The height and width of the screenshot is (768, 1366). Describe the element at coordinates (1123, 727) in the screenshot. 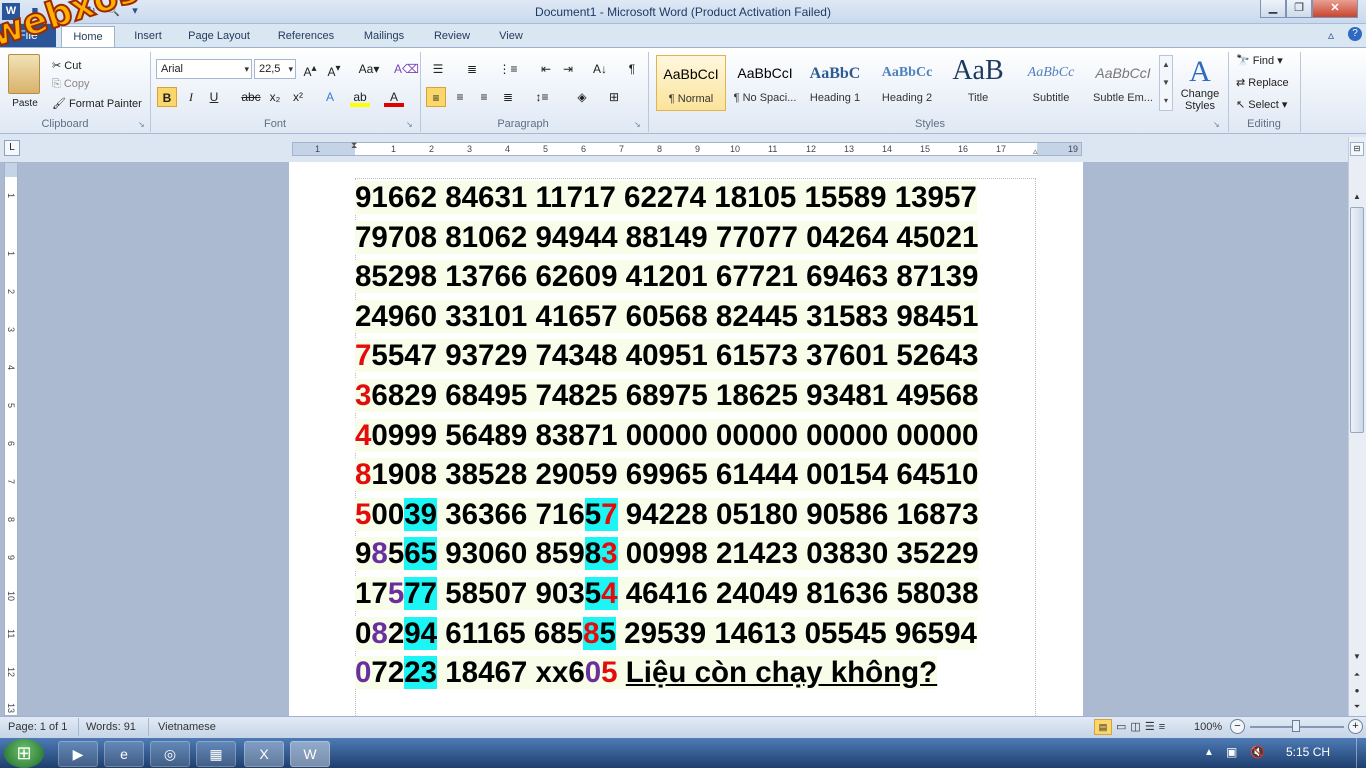

I see `reading-view-icon: ▭` at that location.